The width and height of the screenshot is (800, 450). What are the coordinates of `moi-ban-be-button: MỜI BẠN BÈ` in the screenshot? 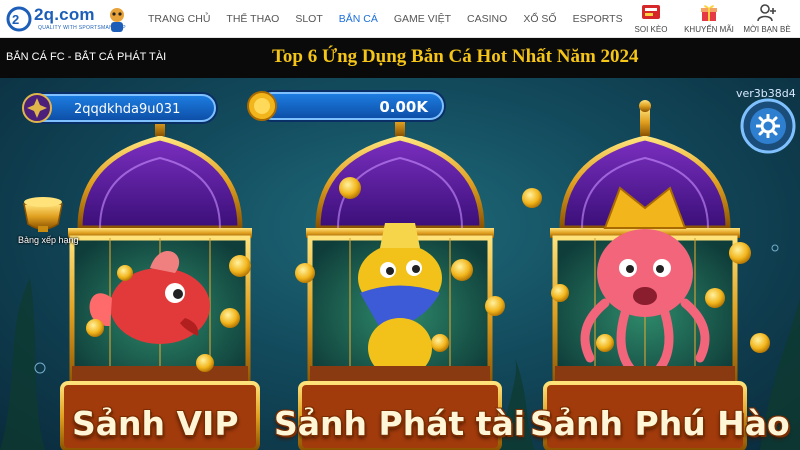 It's located at (767, 17).